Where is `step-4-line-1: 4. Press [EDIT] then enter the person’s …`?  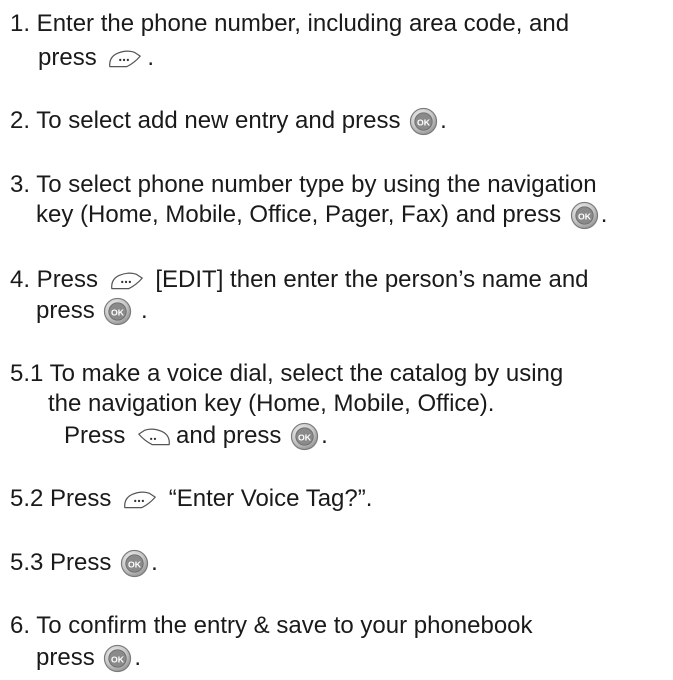 step-4-line-1: 4. Press [EDIT] then enter the person’s … is located at coordinates (299, 280).